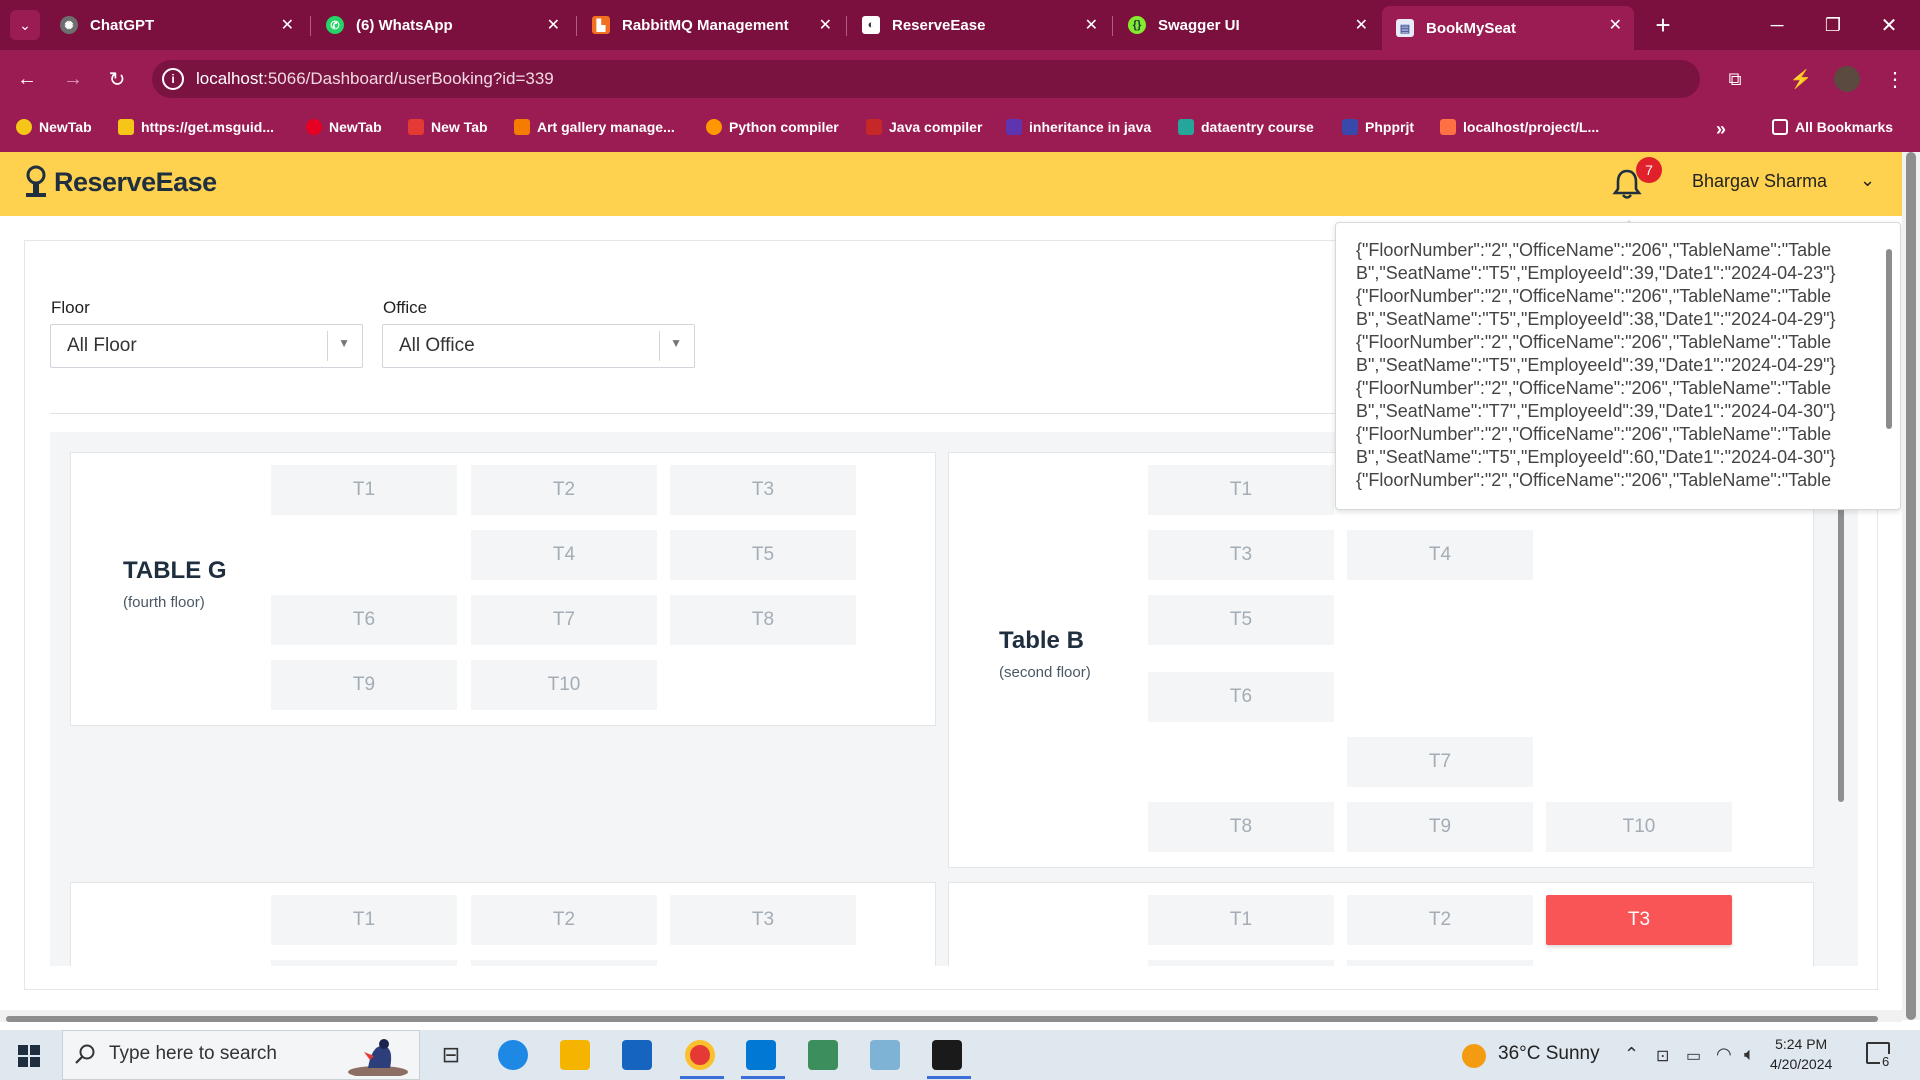  Describe the element at coordinates (1735, 79) in the screenshot. I see `extensions-icon: ⧉` at that location.